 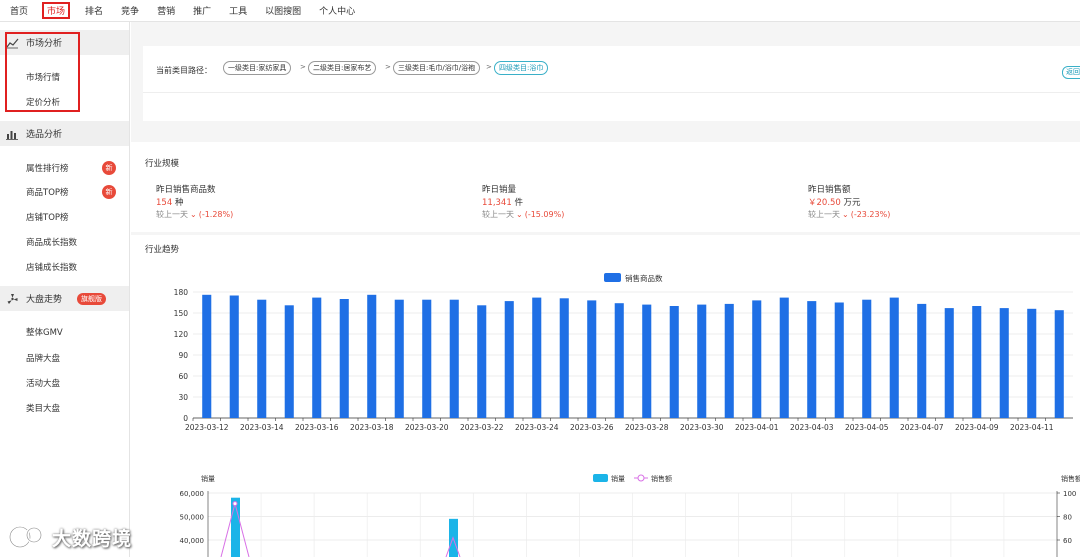 What do you see at coordinates (202, 10) in the screenshot?
I see `nav-promotion: 推广` at bounding box center [202, 10].